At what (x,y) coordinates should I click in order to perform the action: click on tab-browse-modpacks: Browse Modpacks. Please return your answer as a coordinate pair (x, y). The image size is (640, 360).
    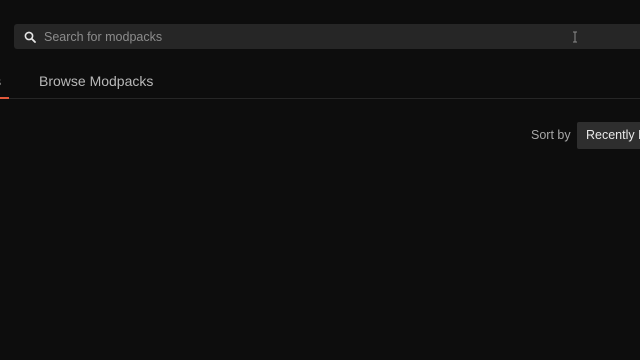
    Looking at the image, I should click on (96, 81).